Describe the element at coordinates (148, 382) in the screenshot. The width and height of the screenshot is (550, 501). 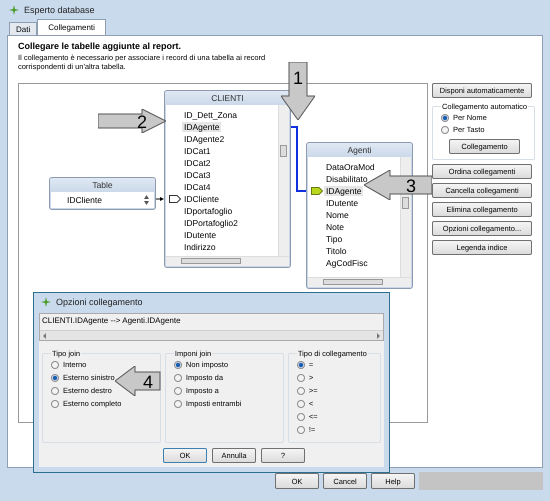
I see `callout-number: 4` at that location.